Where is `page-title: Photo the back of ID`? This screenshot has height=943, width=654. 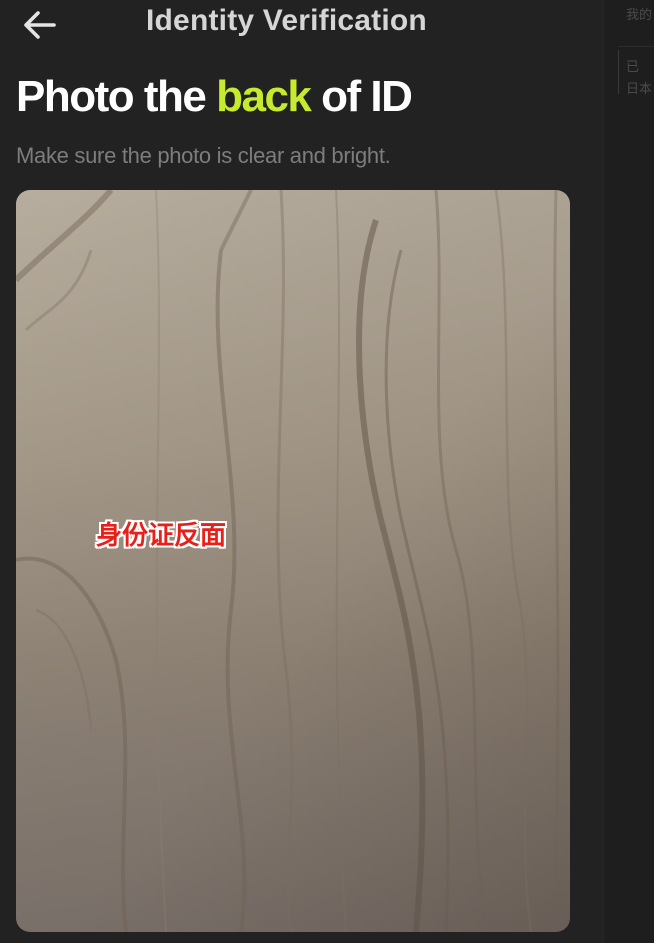 page-title: Photo the back of ID is located at coordinates (214, 97).